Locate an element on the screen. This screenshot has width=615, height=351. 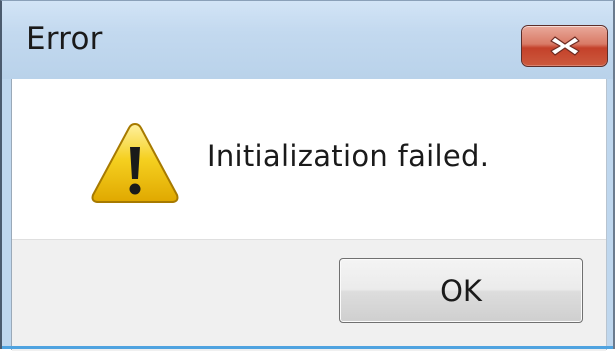
close-icon is located at coordinates (564, 46).